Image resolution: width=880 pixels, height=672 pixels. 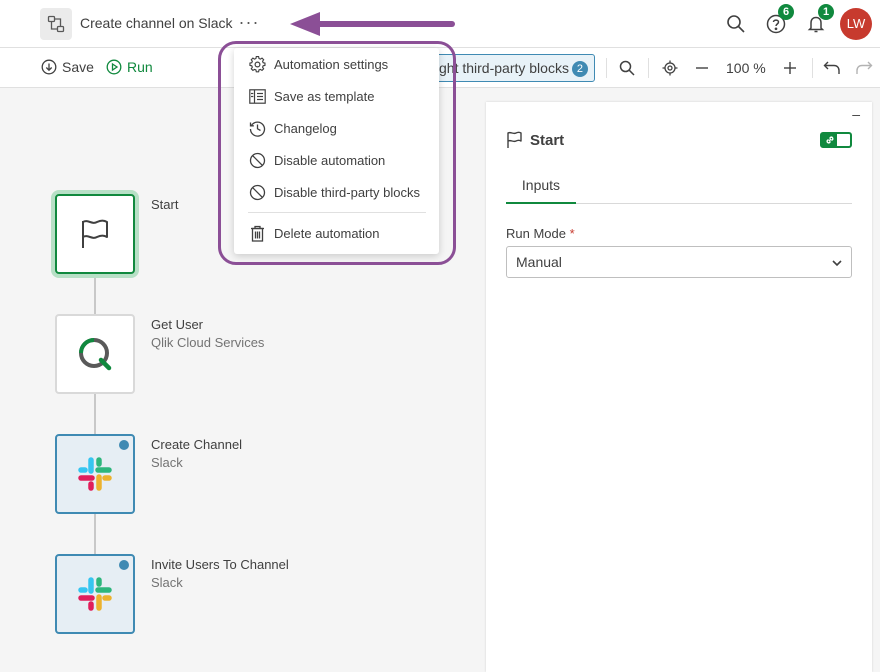 I want to click on help-badge: 6, so click(x=786, y=12).